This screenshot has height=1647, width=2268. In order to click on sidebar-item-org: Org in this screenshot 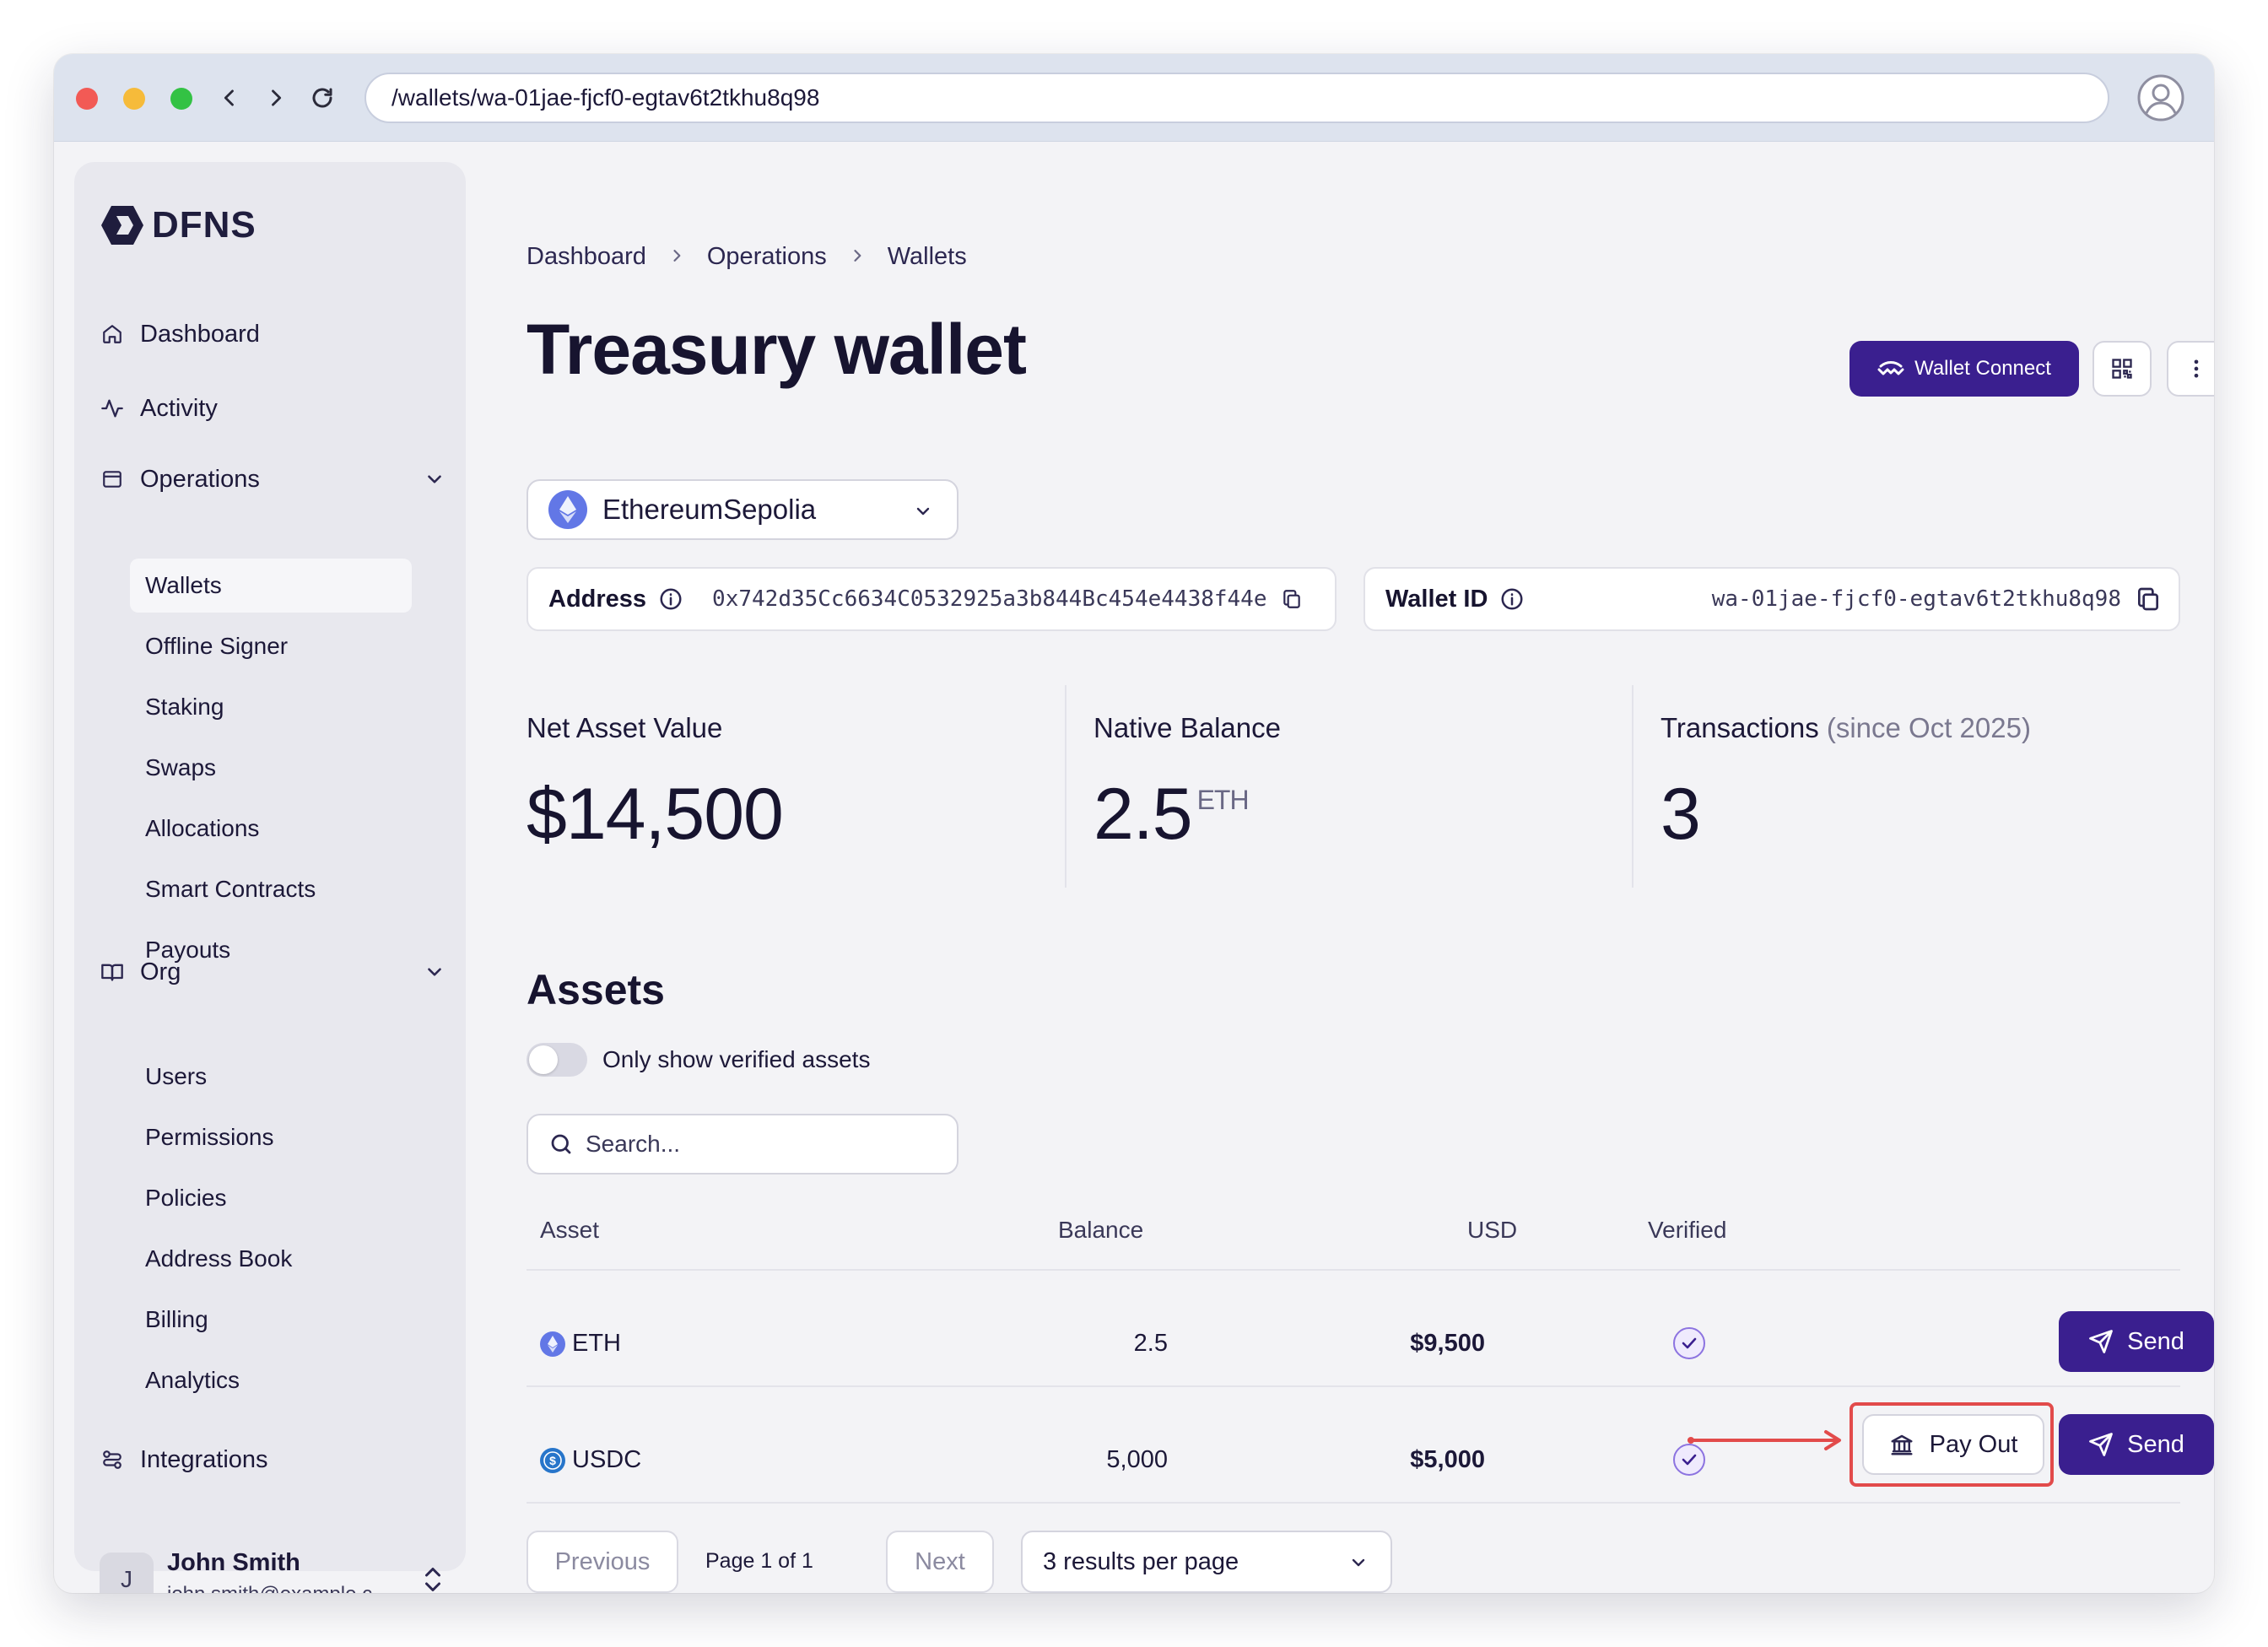, I will do `click(273, 972)`.